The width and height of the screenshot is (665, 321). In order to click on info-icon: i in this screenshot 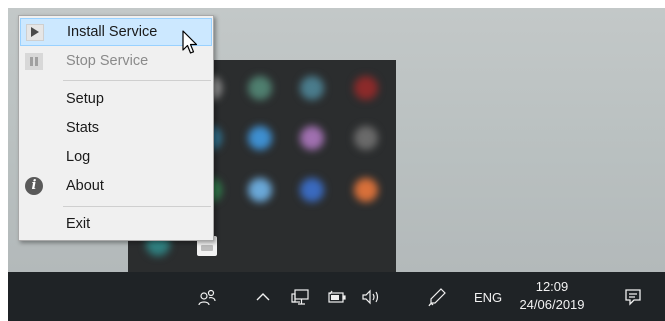, I will do `click(34, 186)`.